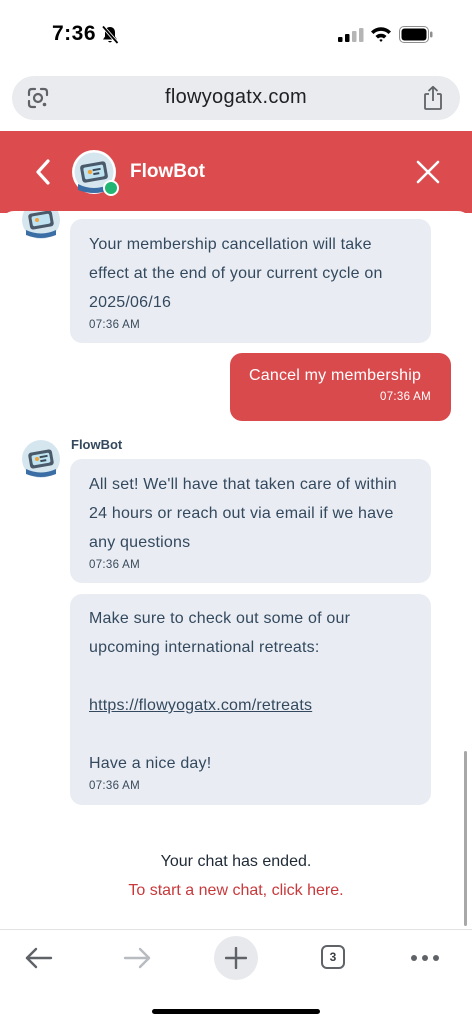 The image size is (472, 1024). I want to click on more-icon, so click(425, 958).